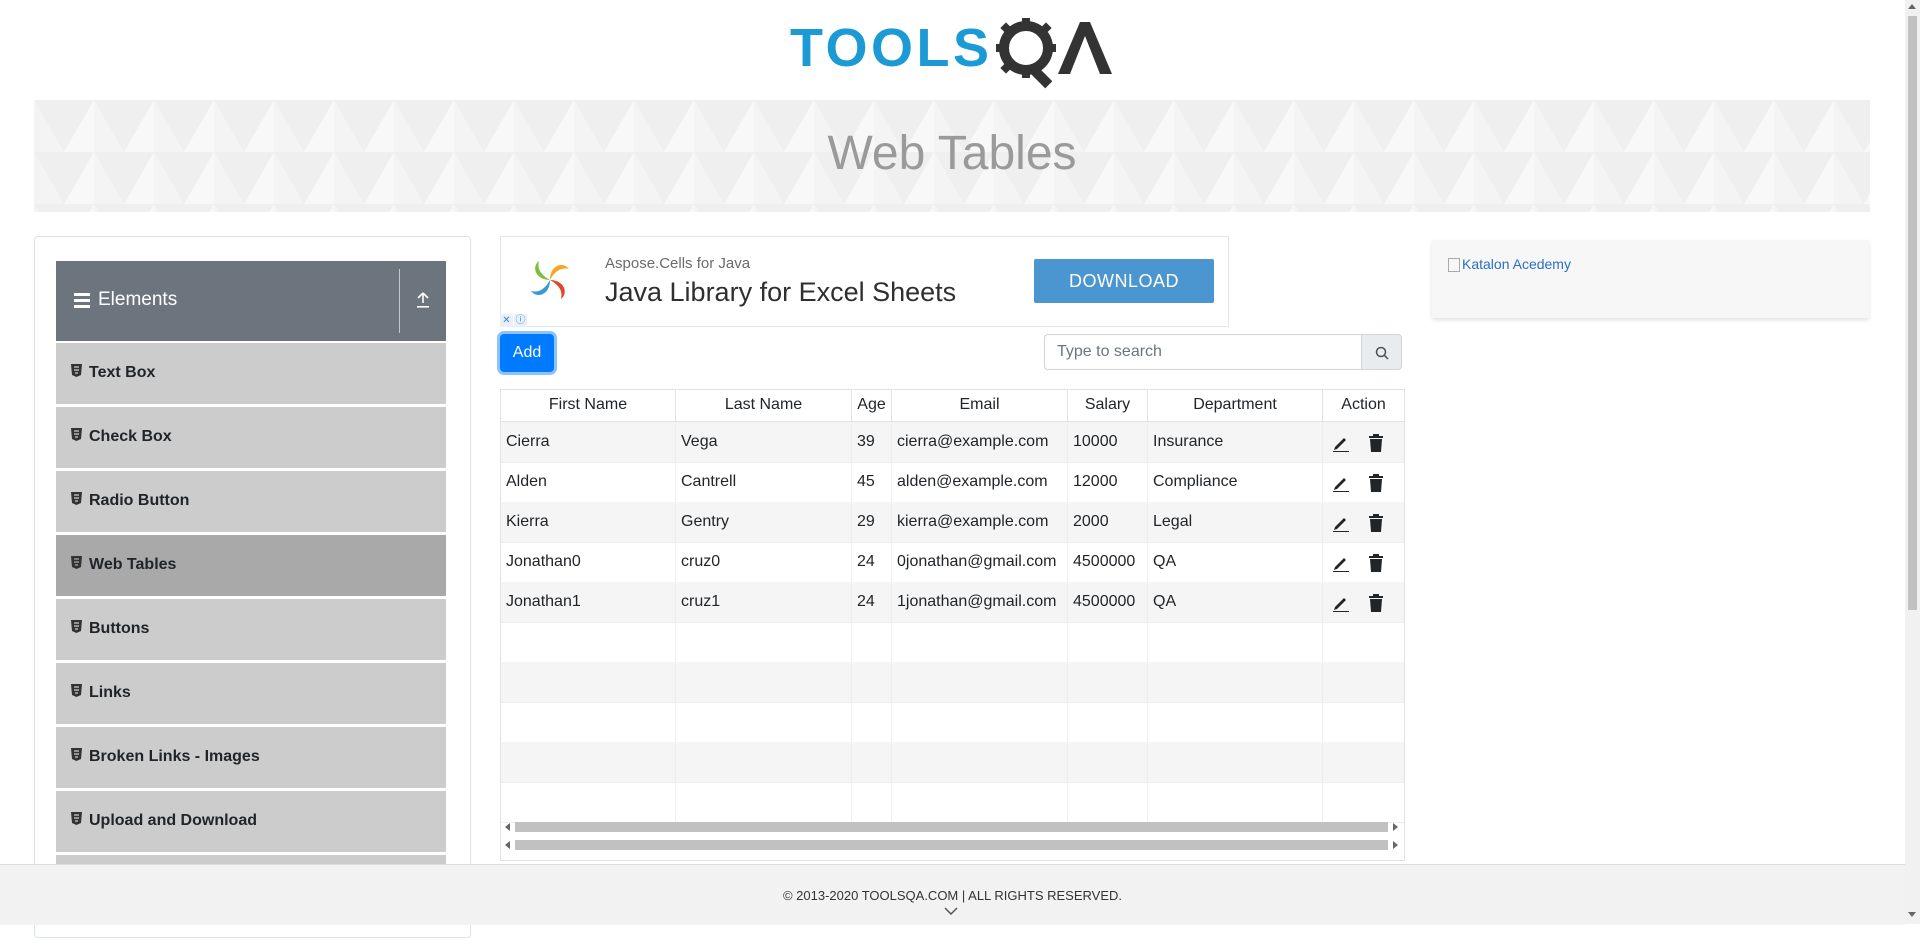  Describe the element at coordinates (1124, 281) in the screenshot. I see `ad-download-button: DOWNLOAD` at that location.